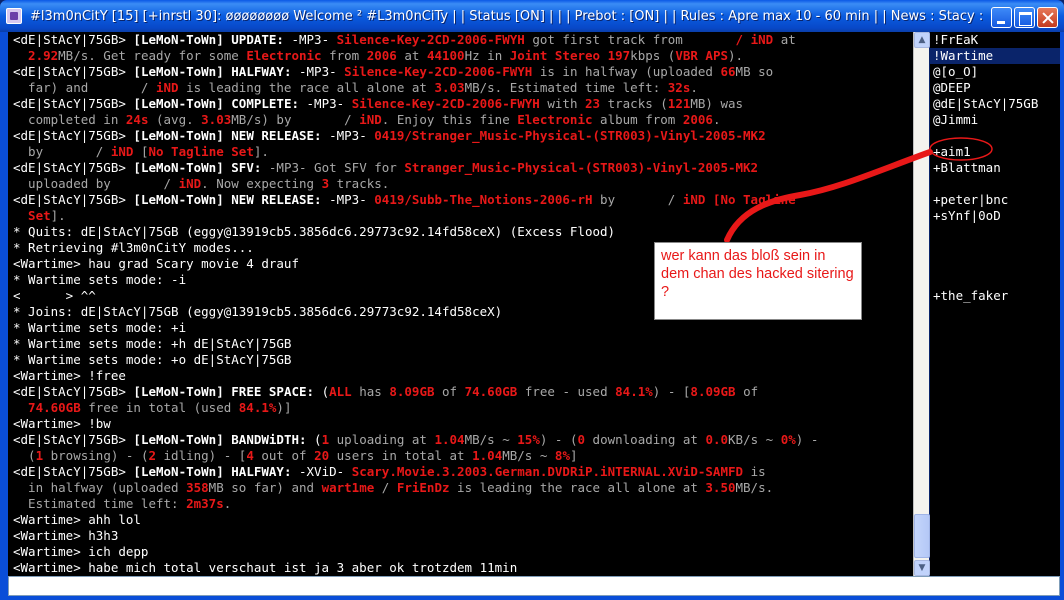 Image resolution: width=1064 pixels, height=600 pixels. I want to click on chat-segment: has, so click(370, 391).